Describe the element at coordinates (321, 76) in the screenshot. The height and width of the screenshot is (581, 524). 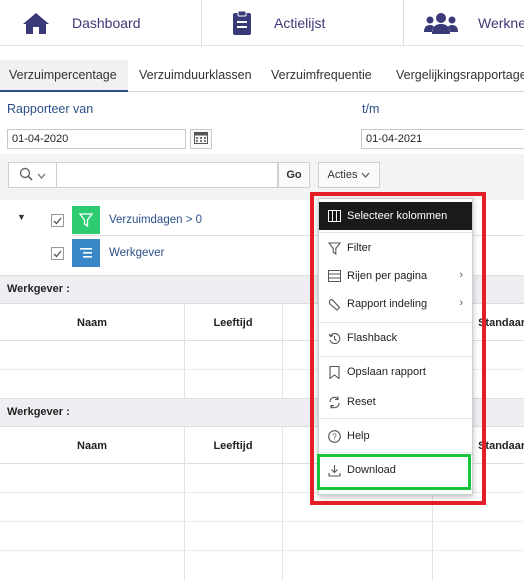
I see `tab-verzuimfrequentie: Verzuimfrequentie` at that location.